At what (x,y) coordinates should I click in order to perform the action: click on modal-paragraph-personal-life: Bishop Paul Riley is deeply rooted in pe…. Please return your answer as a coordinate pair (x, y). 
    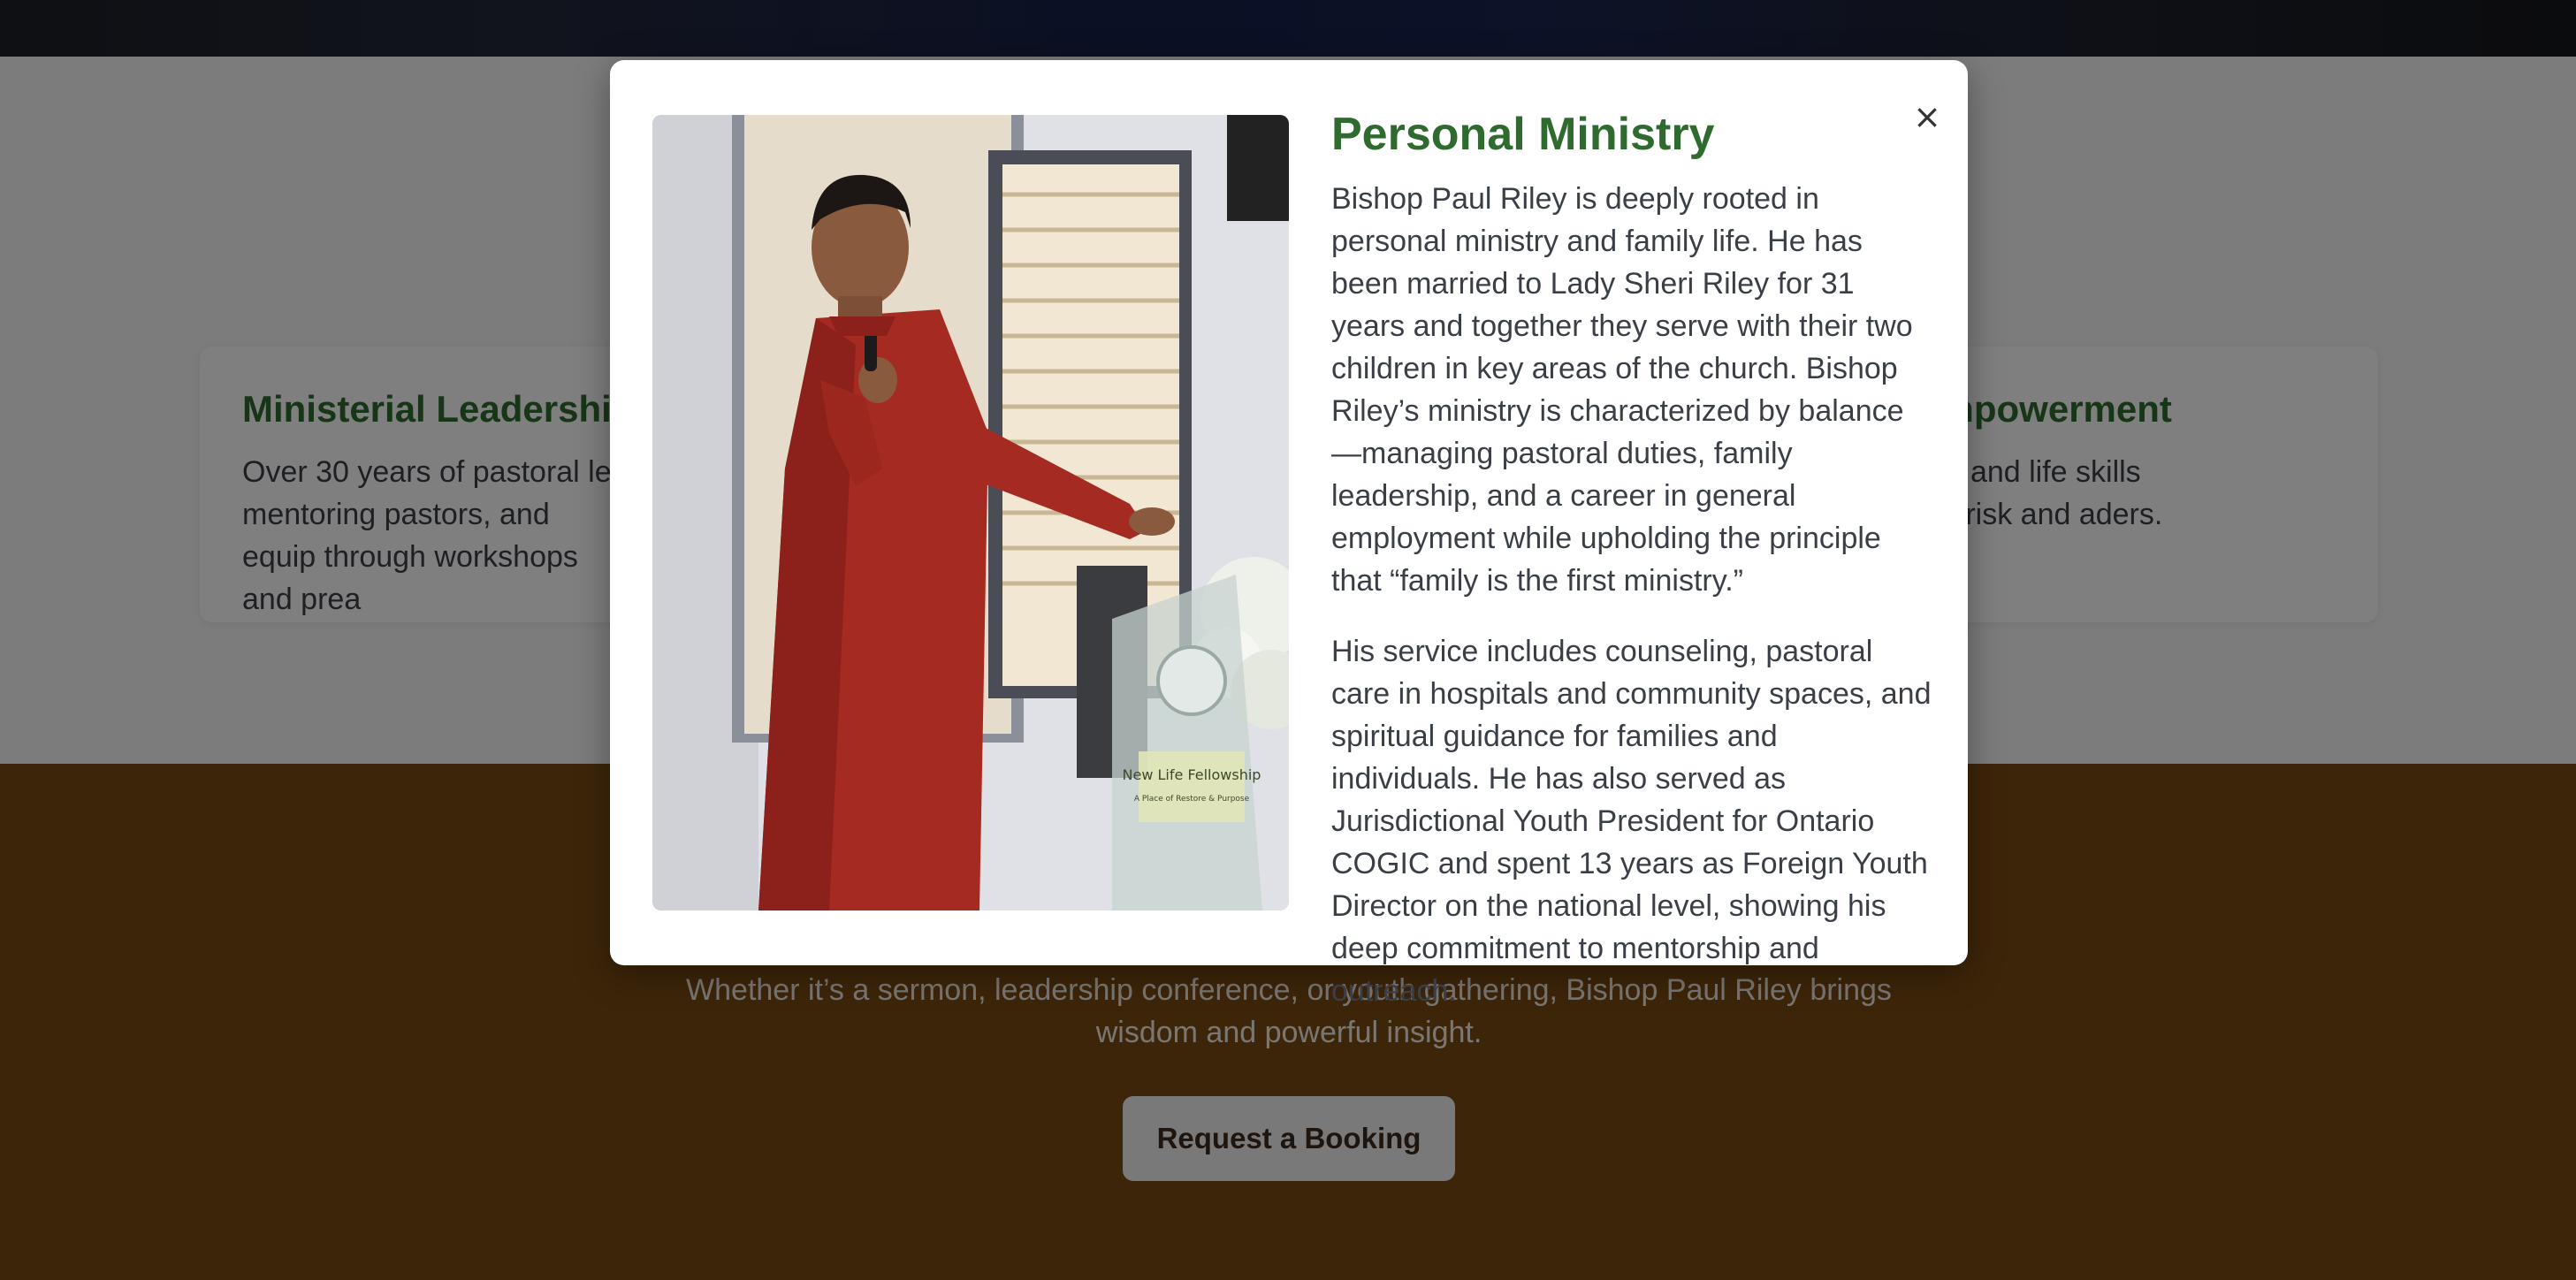
    Looking at the image, I should click on (1622, 390).